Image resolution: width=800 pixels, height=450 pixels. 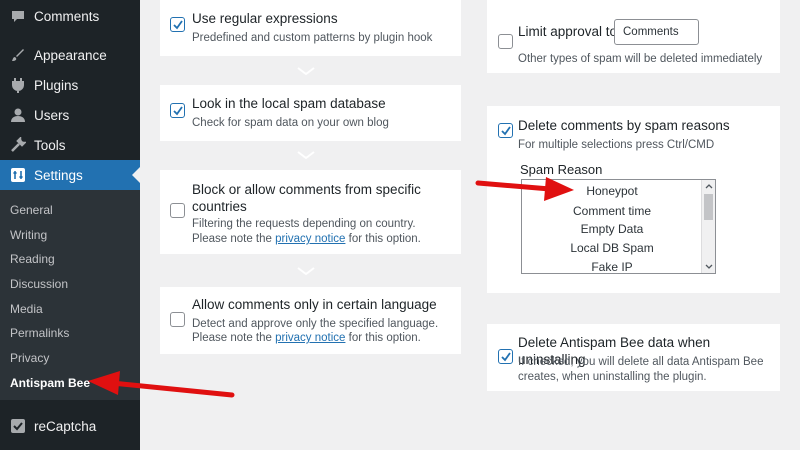 What do you see at coordinates (65, 426) in the screenshot?
I see `menu-label: reCaptcha` at bounding box center [65, 426].